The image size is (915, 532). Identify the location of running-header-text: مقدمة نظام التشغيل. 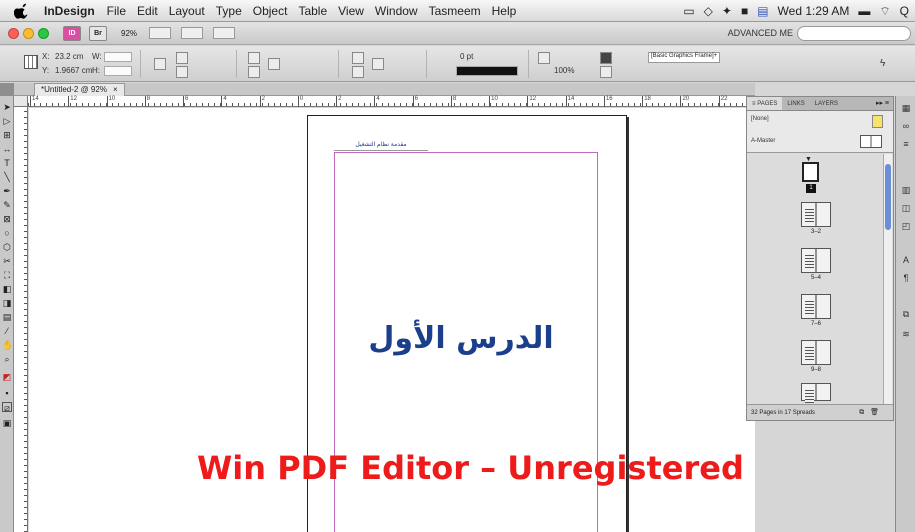
(381, 146).